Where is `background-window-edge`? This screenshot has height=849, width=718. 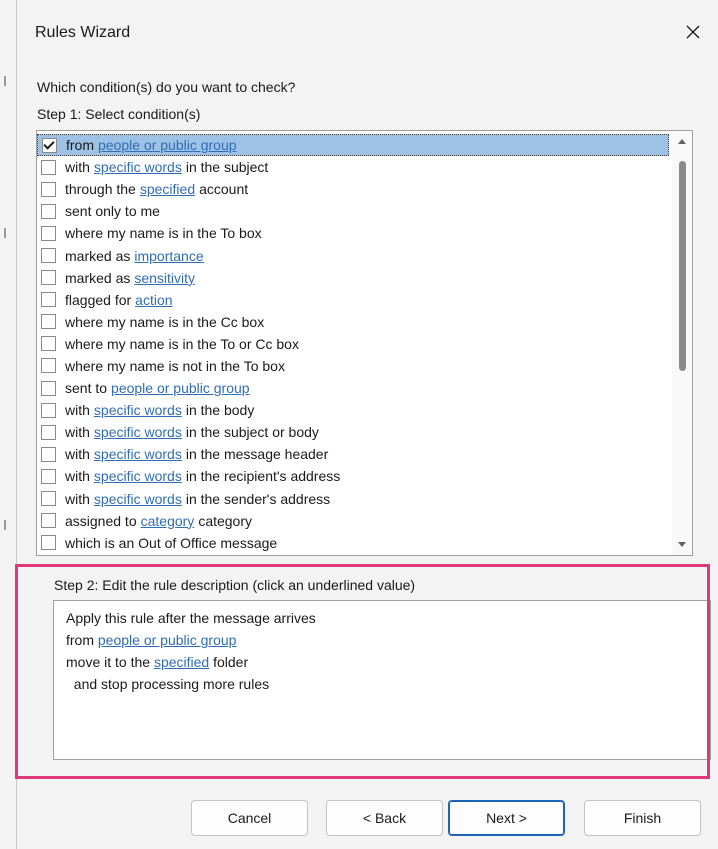 background-window-edge is located at coordinates (8, 424).